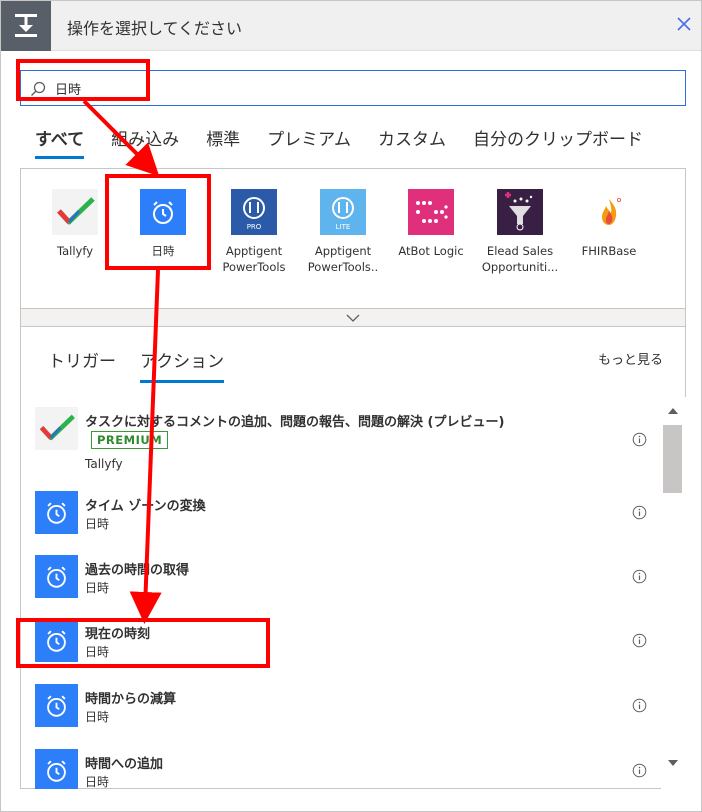 The image size is (702, 812). Describe the element at coordinates (431, 212) in the screenshot. I see `atbot-logic-icon` at that location.